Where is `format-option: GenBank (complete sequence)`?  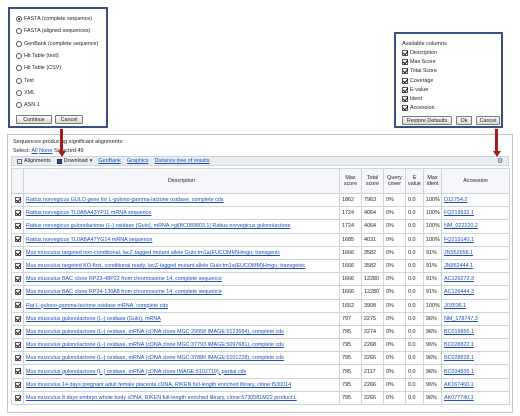
format-option: GenBank (complete sequence) is located at coordinates (57, 43).